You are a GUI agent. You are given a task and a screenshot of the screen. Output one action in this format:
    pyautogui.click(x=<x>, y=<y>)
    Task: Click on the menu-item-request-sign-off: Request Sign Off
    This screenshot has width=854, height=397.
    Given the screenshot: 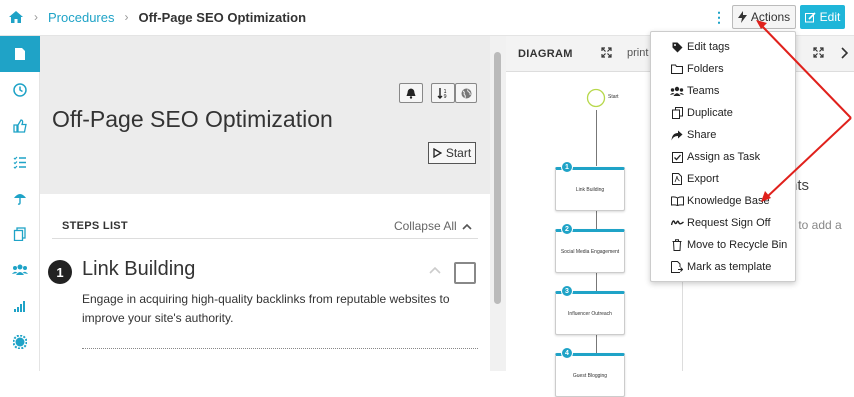 What is the action you would take?
    pyautogui.click(x=724, y=223)
    